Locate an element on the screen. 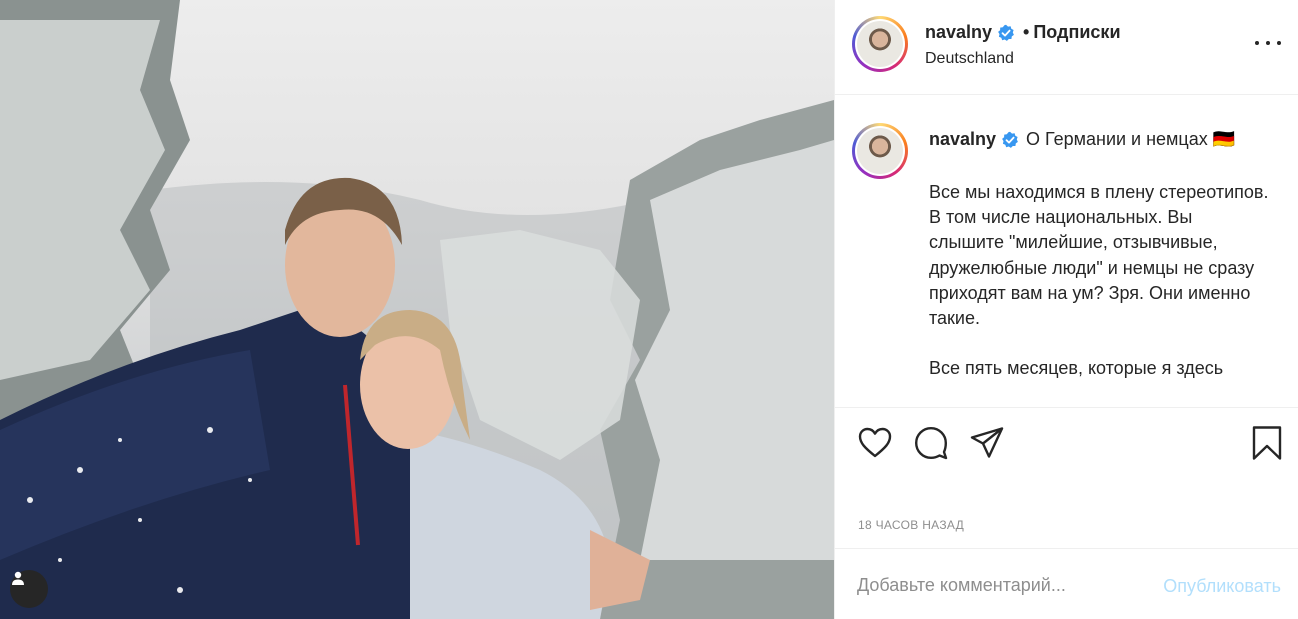  following-button: Подписки is located at coordinates (1076, 32).